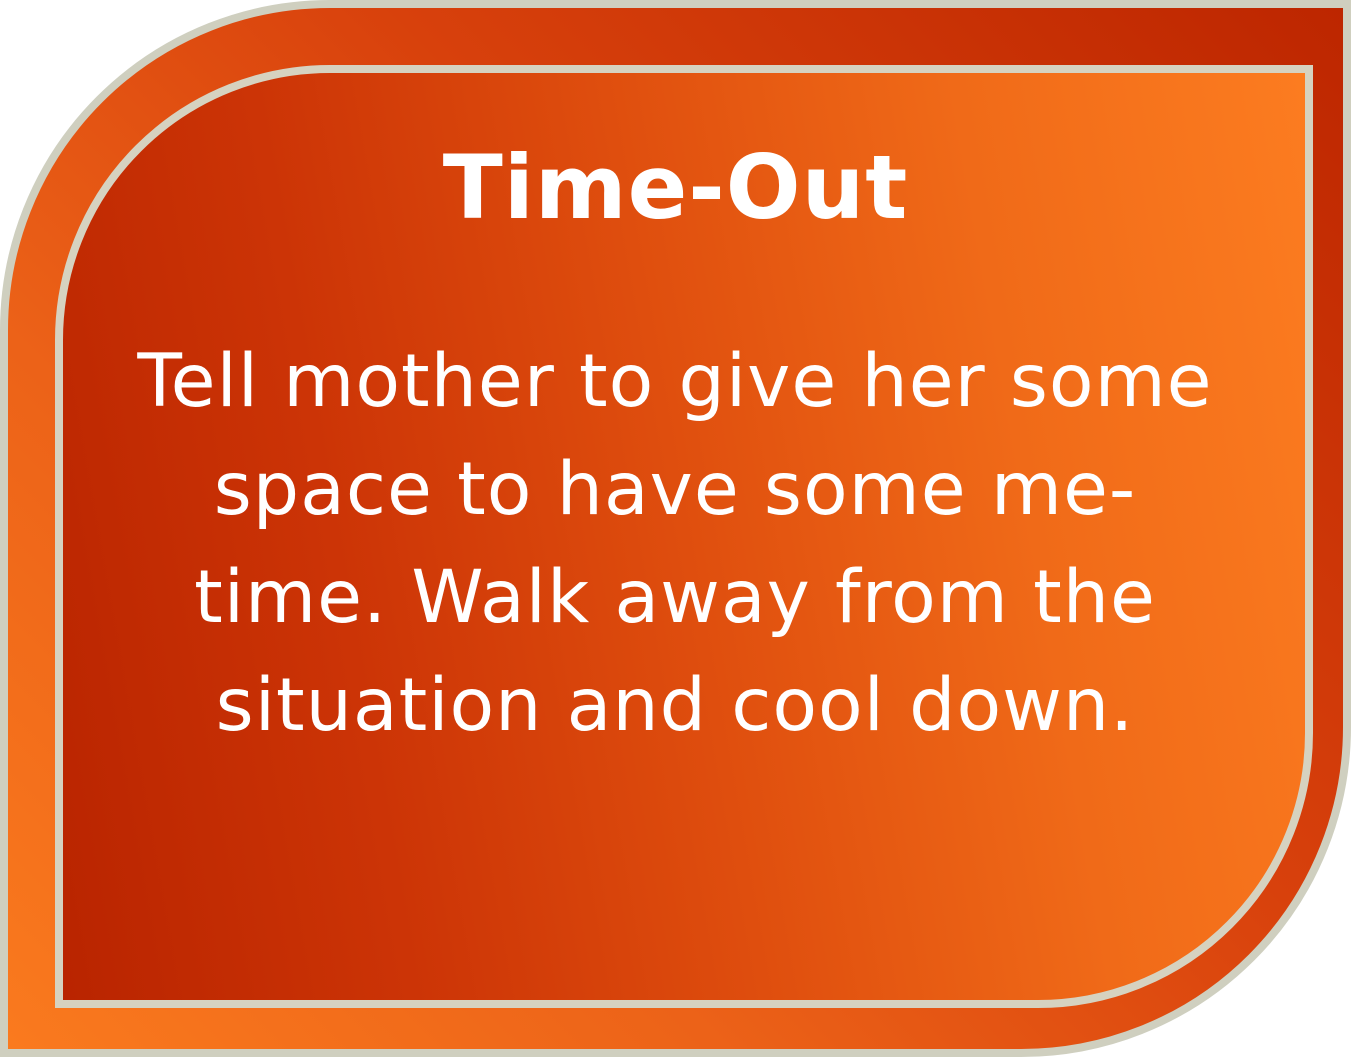 The image size is (1351, 1057). What do you see at coordinates (675, 187) in the screenshot?
I see `card-title: Time-Out` at bounding box center [675, 187].